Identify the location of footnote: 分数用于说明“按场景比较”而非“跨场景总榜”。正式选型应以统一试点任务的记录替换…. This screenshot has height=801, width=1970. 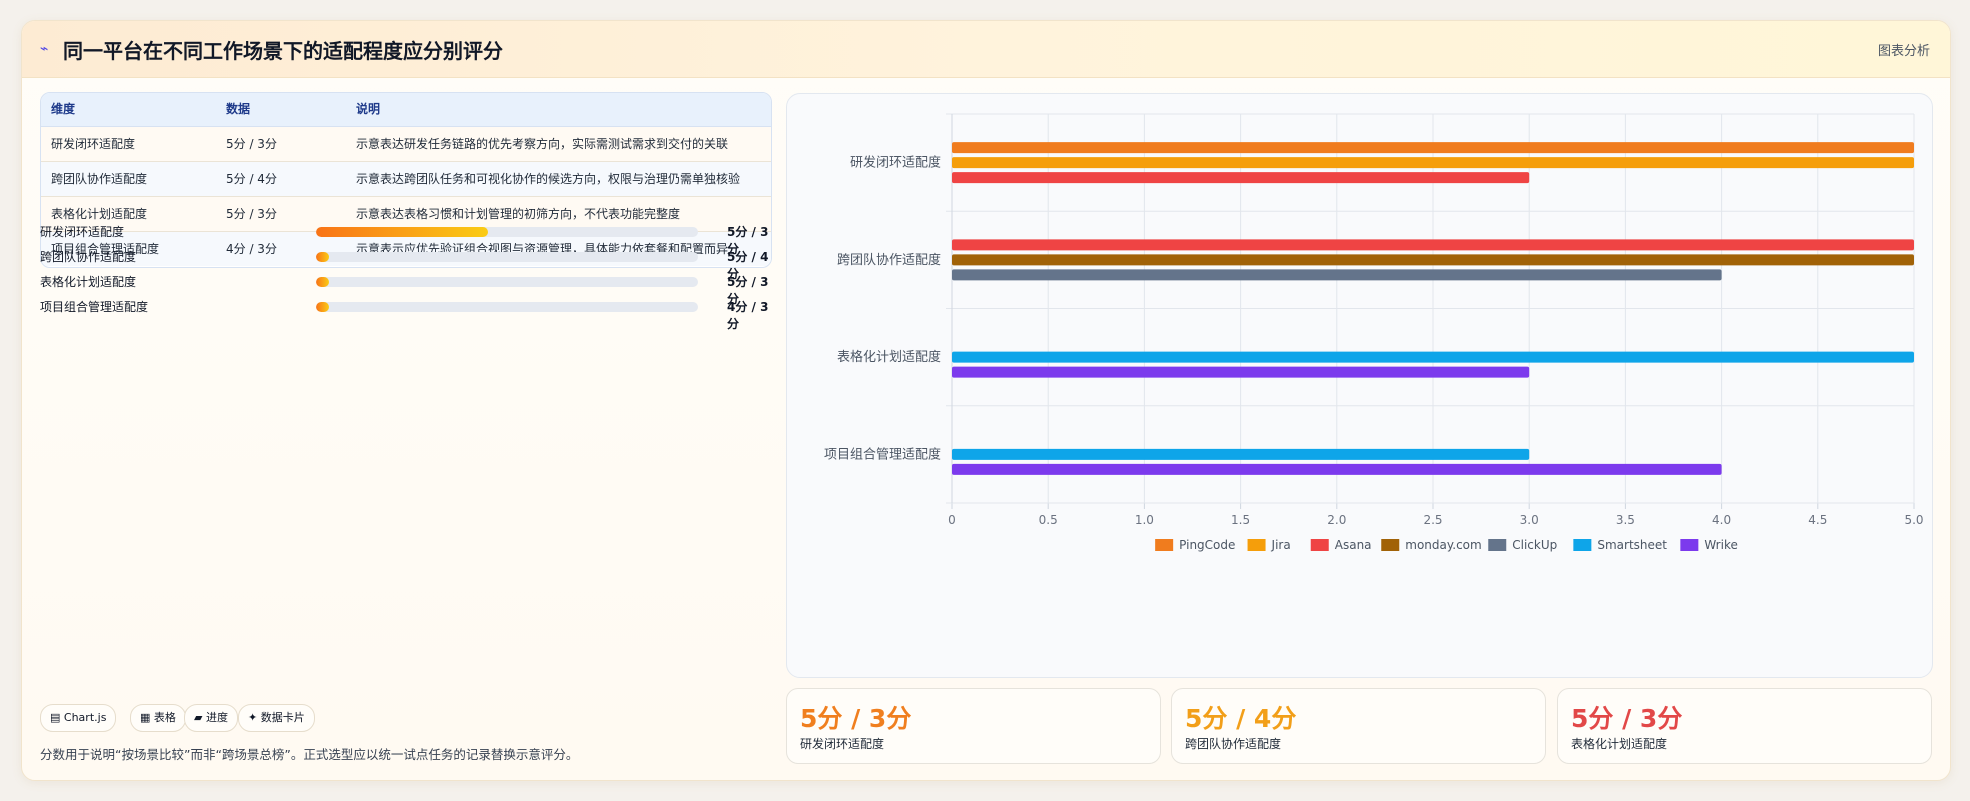
(309, 754).